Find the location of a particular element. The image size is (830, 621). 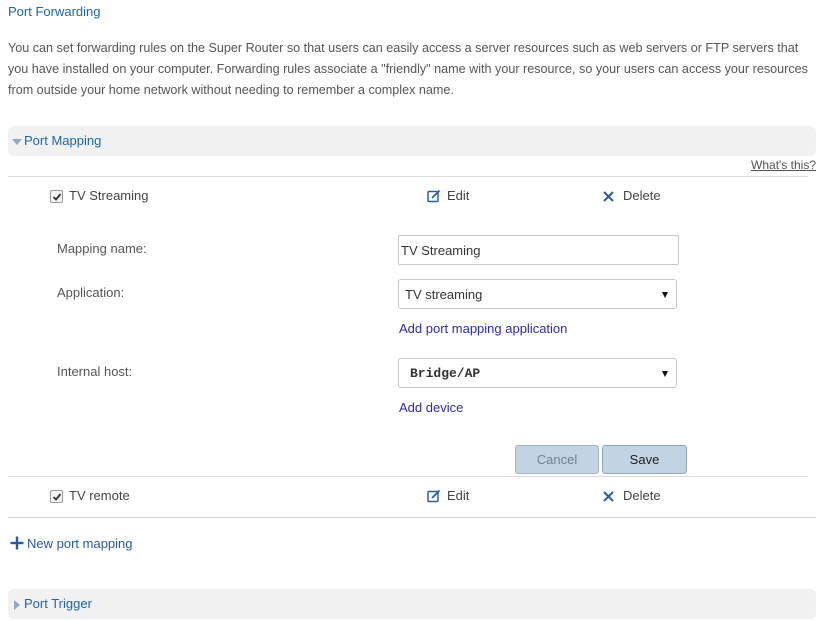

mapping-name-input is located at coordinates (538, 250).